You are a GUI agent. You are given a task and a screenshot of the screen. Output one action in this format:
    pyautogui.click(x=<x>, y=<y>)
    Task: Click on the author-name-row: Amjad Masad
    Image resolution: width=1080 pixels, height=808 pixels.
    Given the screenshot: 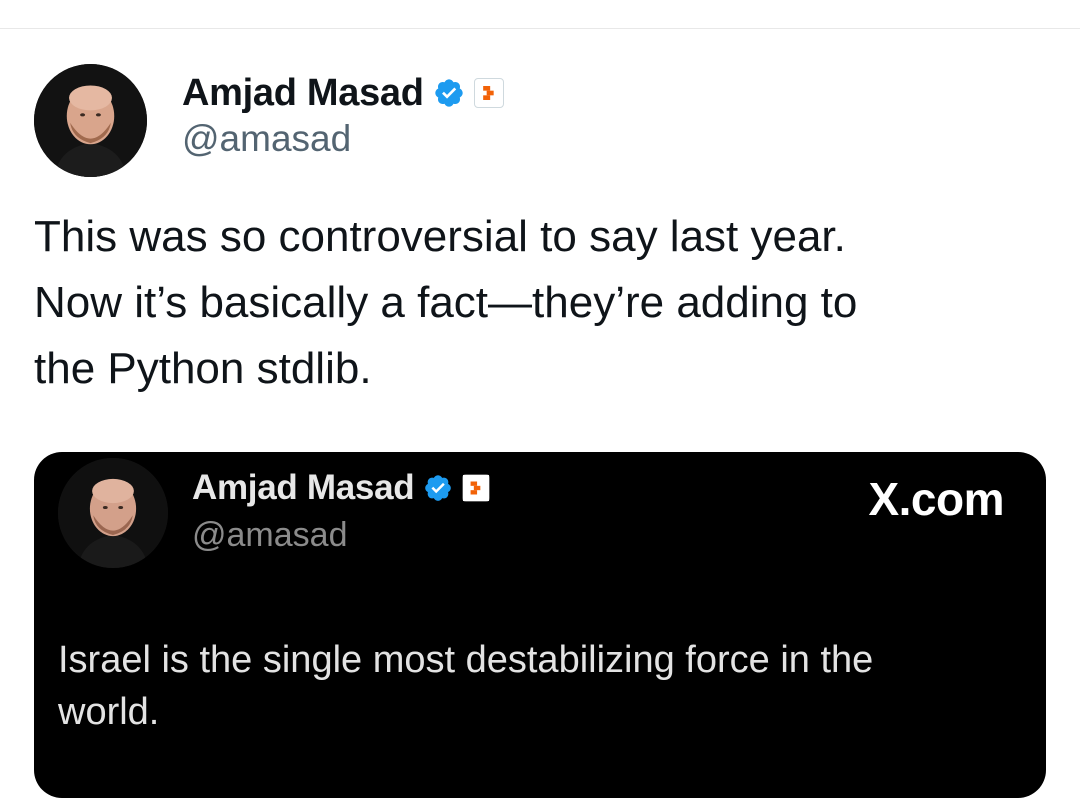 What is the action you would take?
    pyautogui.click(x=343, y=93)
    